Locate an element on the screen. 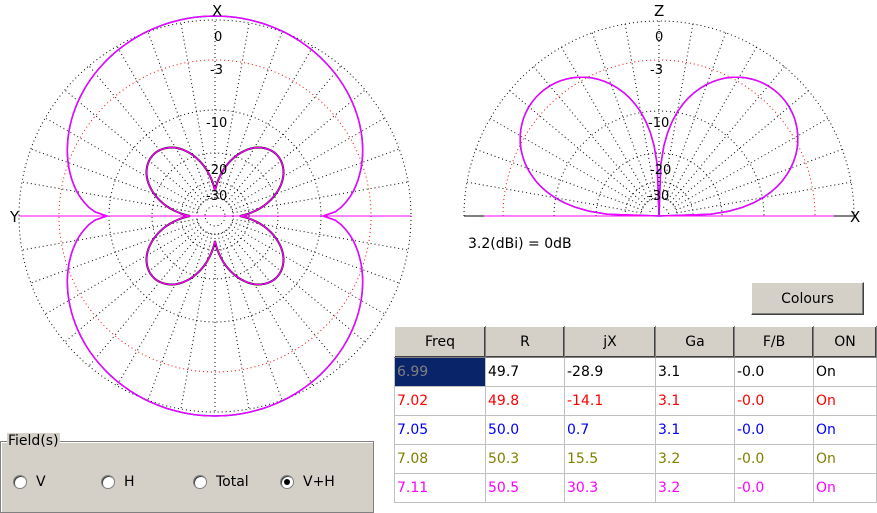 The height and width of the screenshot is (513, 877). table-cell: 7.05 is located at coordinates (440, 430).